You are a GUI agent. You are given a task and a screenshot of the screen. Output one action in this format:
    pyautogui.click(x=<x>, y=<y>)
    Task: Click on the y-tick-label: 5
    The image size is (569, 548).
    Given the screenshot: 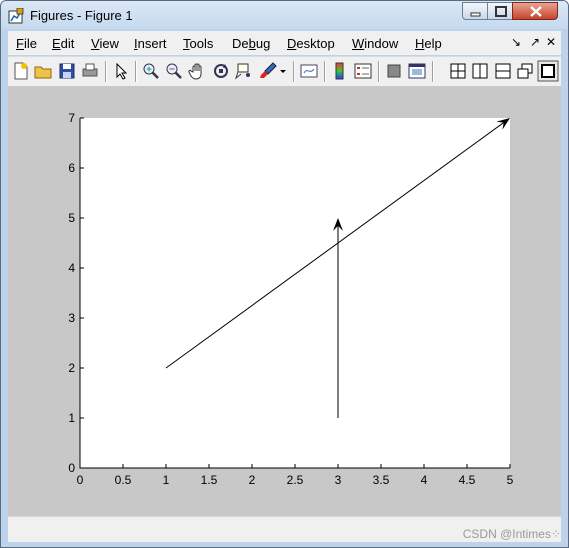 What is the action you would take?
    pyautogui.click(x=71, y=218)
    